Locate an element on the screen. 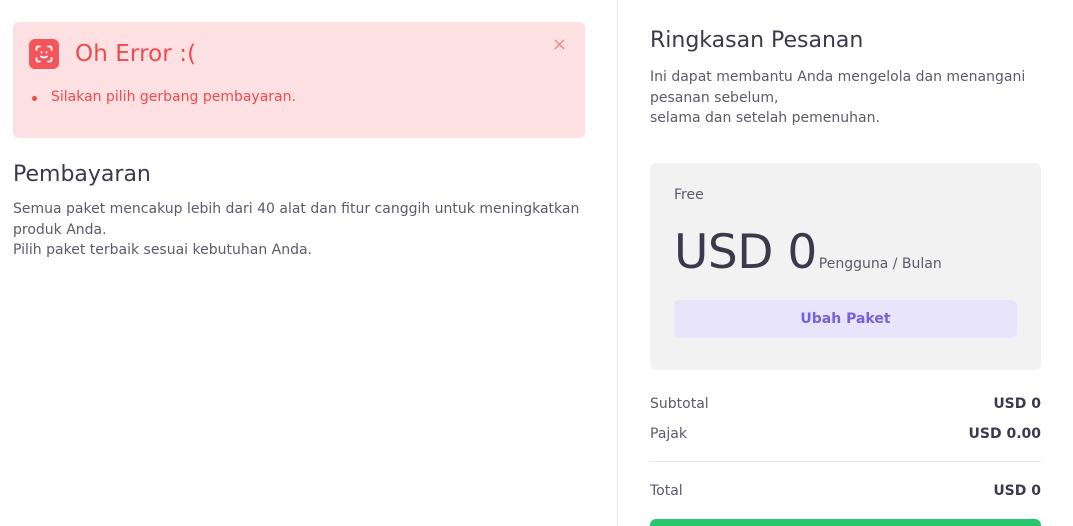  total-row: Total USD 0 is located at coordinates (845, 491).